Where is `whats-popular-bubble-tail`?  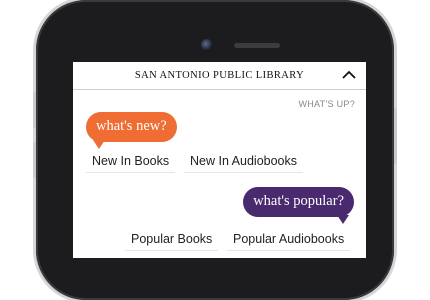
whats-popular-bubble-tail is located at coordinates (343, 219).